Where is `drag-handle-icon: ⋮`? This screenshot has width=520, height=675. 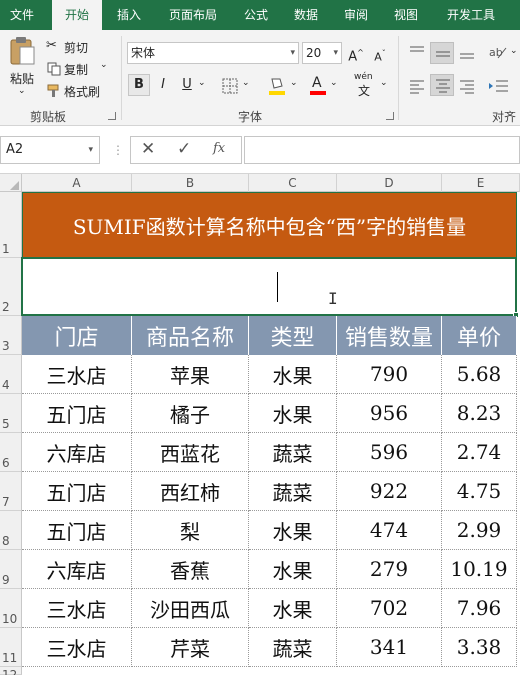
drag-handle-icon: ⋮ is located at coordinates (118, 150).